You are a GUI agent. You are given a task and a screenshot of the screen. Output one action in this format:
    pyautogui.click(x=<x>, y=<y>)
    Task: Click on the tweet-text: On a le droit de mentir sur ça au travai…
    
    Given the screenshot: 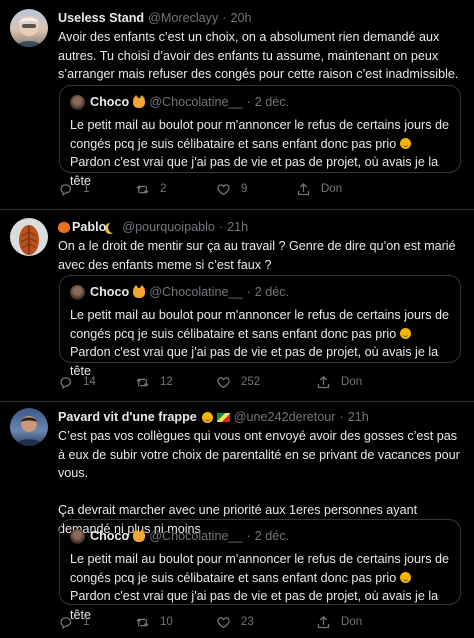 What is the action you would take?
    pyautogui.click(x=259, y=255)
    